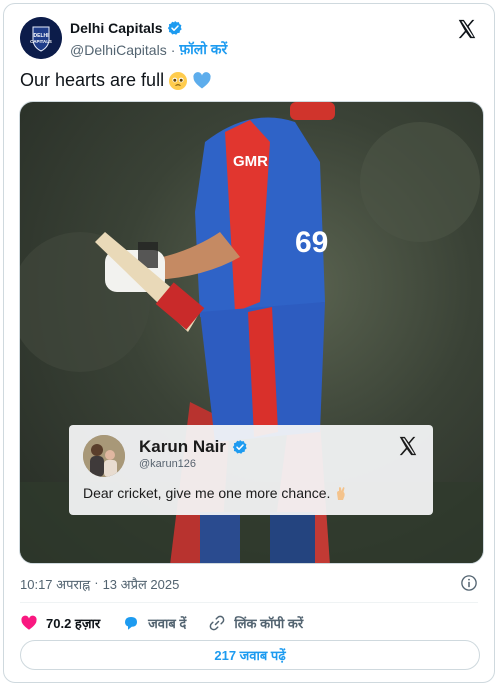 This screenshot has width=498, height=687. I want to click on quote-text: Dear cricket, give me one more chance., so click(216, 493).